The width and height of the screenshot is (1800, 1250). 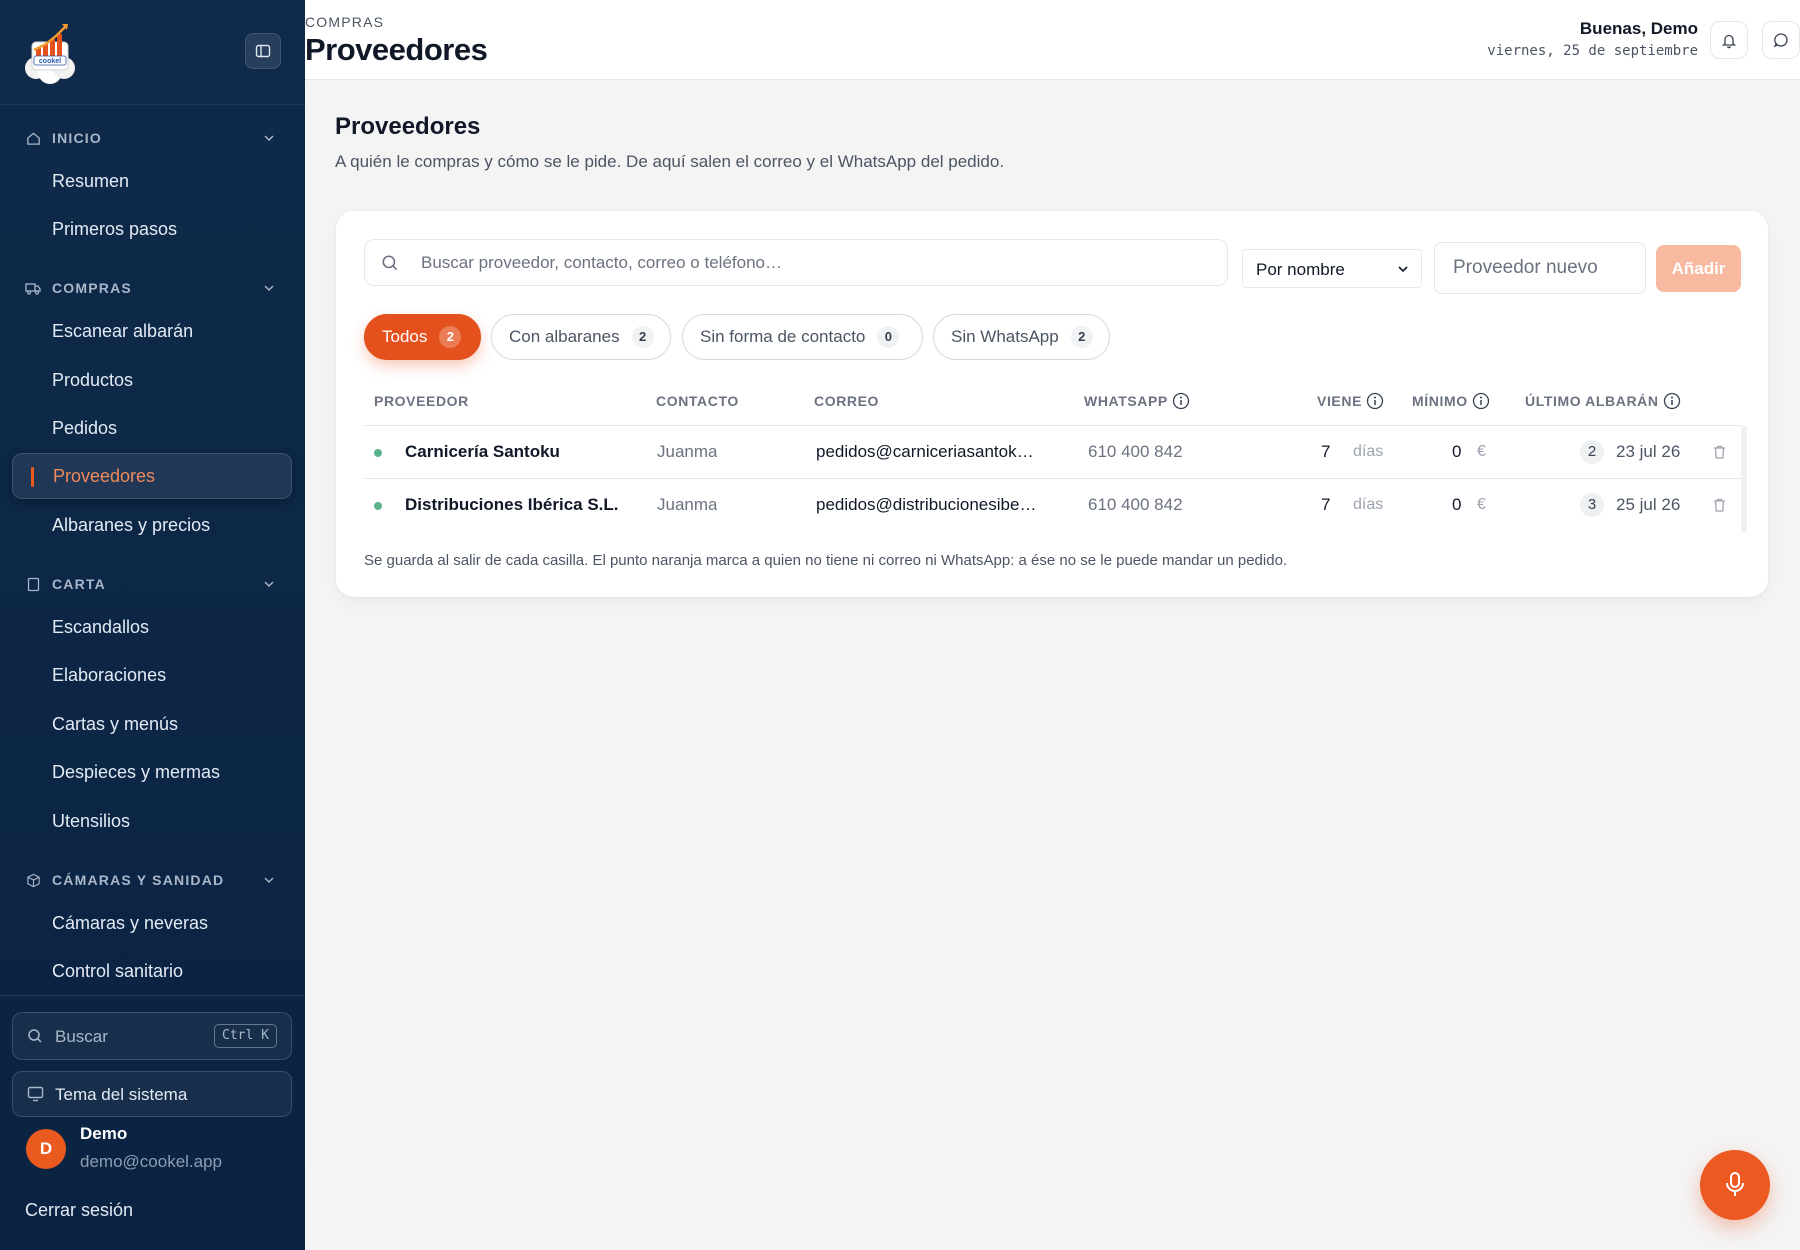 What do you see at coordinates (344, 22) in the screenshot?
I see `breadcrumb: COMPRAS` at bounding box center [344, 22].